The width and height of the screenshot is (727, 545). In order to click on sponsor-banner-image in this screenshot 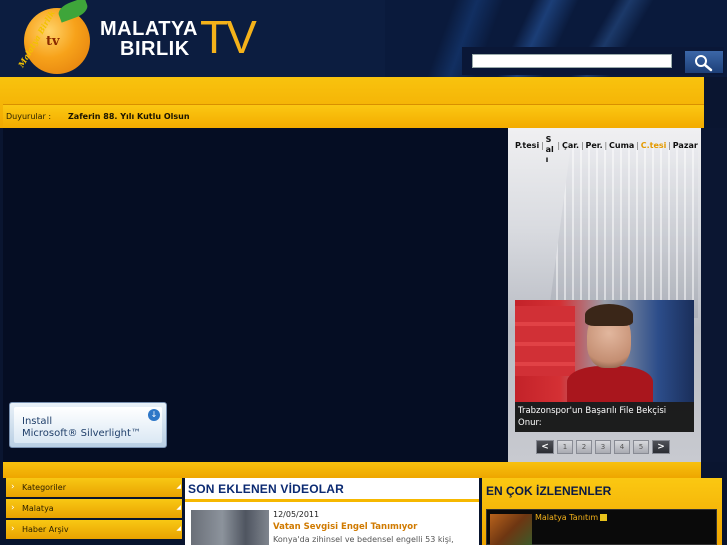, I will do `click(545, 341)`.